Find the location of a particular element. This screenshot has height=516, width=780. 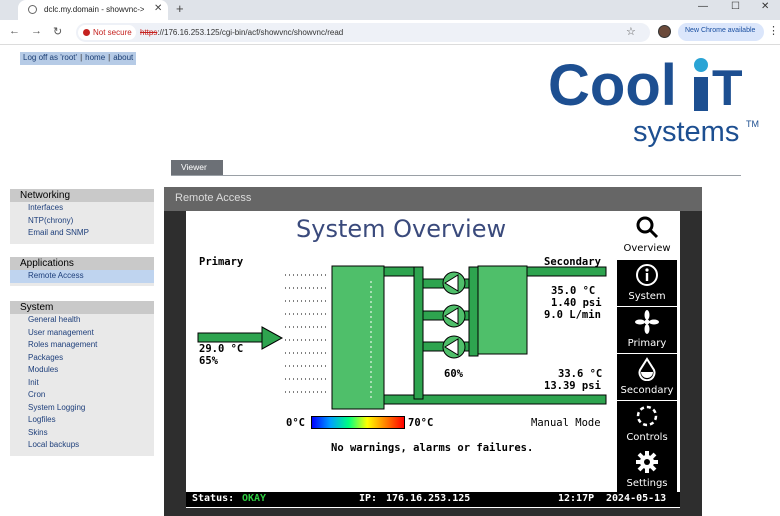

alarm-message: No warnings, alarms or failures. is located at coordinates (432, 448).